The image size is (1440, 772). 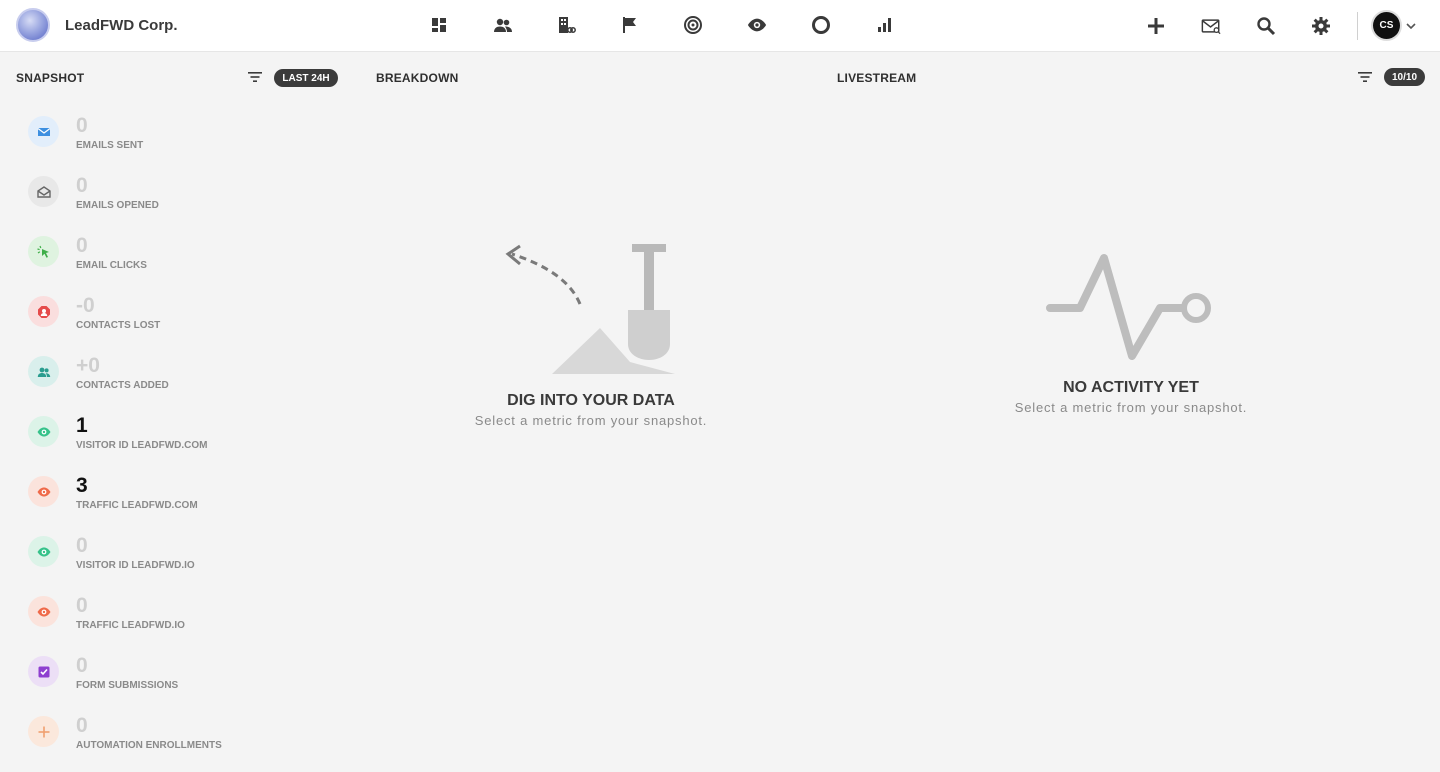 What do you see at coordinates (1156, 26) in the screenshot?
I see `add-icon` at bounding box center [1156, 26].